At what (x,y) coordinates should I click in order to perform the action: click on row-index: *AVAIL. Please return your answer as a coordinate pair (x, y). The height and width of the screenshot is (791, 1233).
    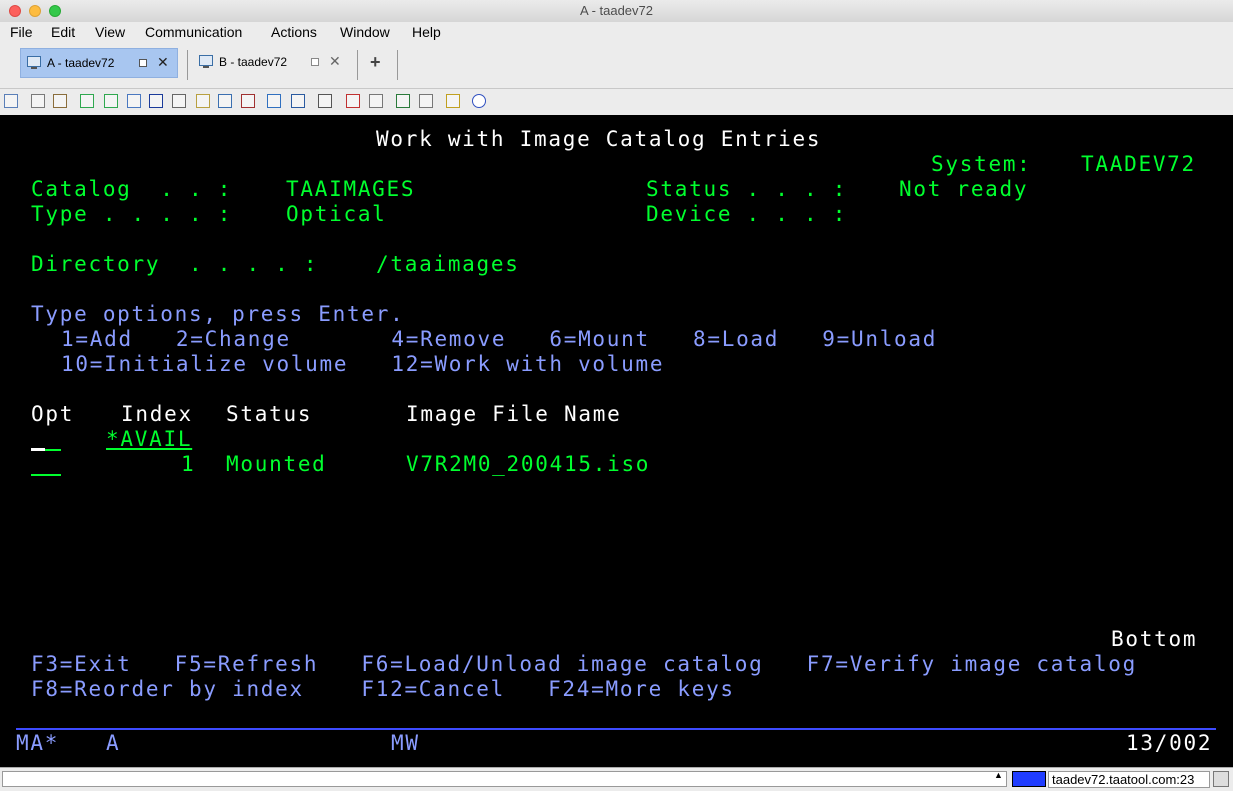
    Looking at the image, I should click on (149, 439).